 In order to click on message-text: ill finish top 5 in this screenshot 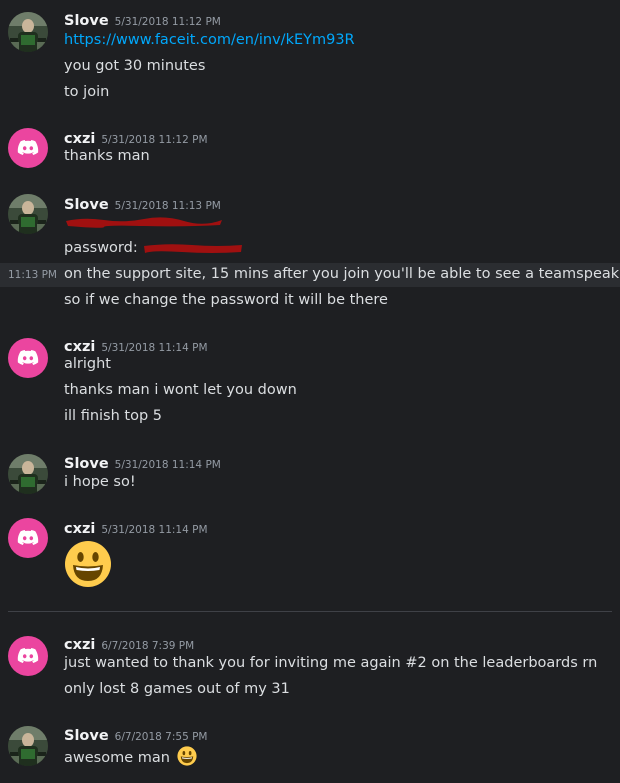, I will do `click(113, 416)`.